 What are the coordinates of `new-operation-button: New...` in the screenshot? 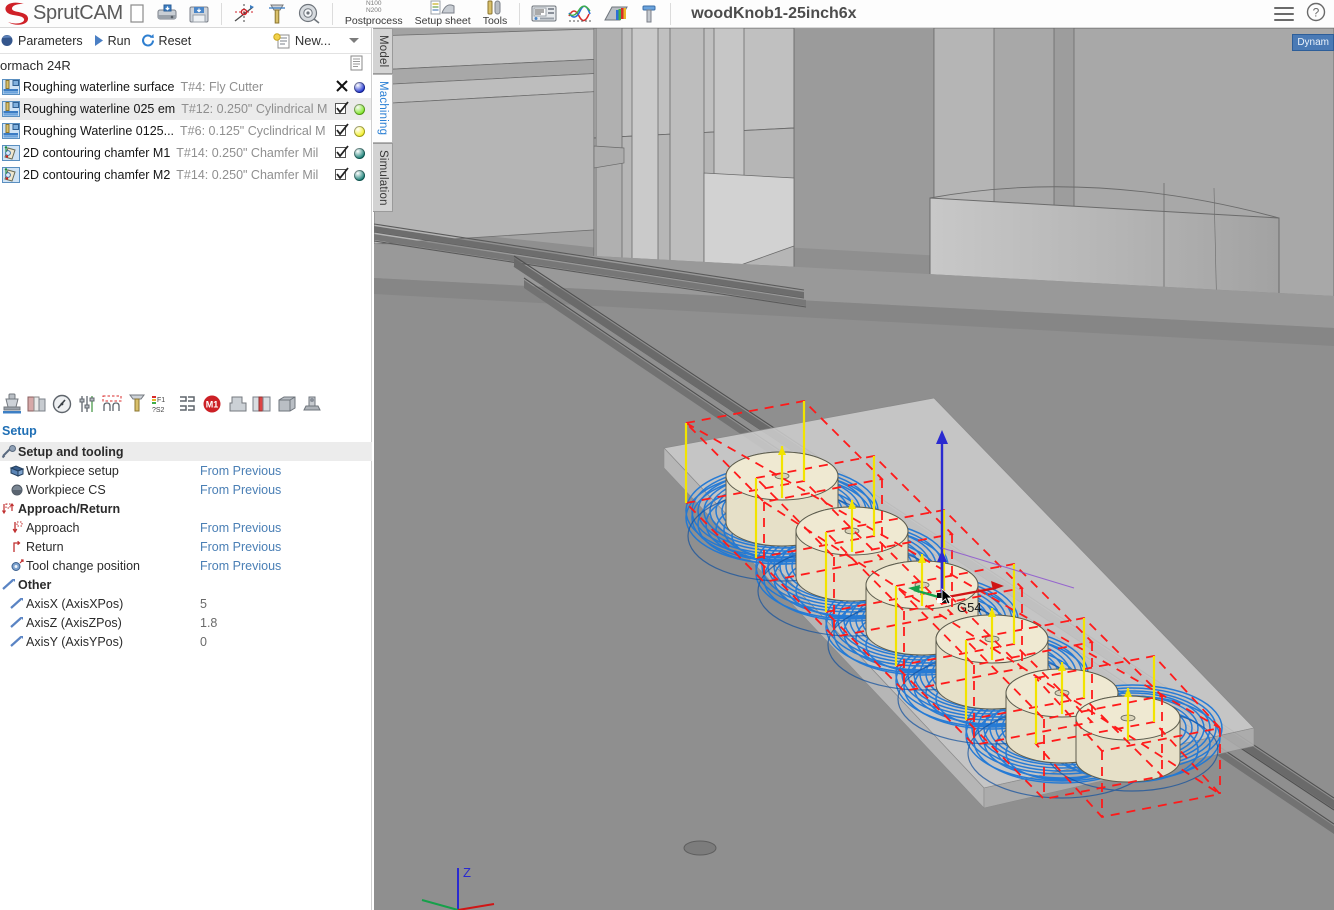 It's located at (322, 40).